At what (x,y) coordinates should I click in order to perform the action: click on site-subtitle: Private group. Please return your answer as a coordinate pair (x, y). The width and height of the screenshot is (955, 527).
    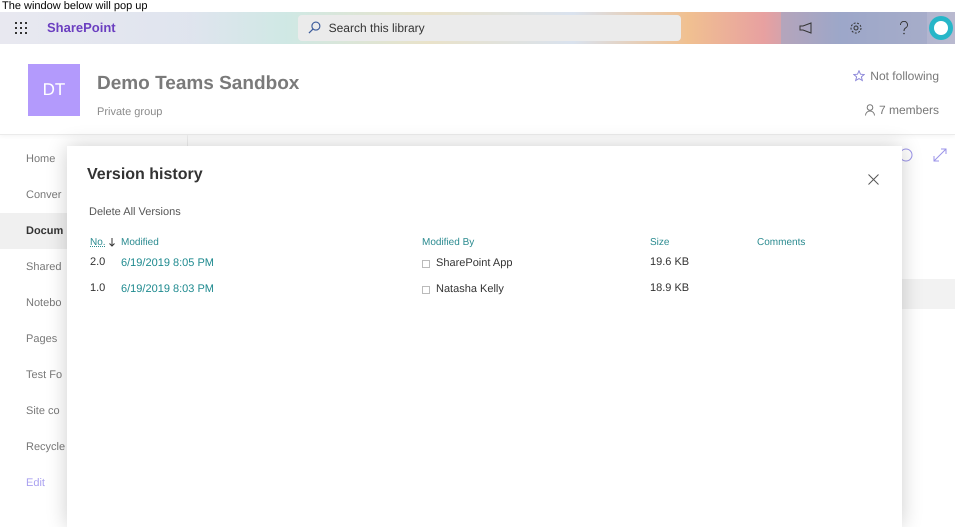
    Looking at the image, I should click on (130, 112).